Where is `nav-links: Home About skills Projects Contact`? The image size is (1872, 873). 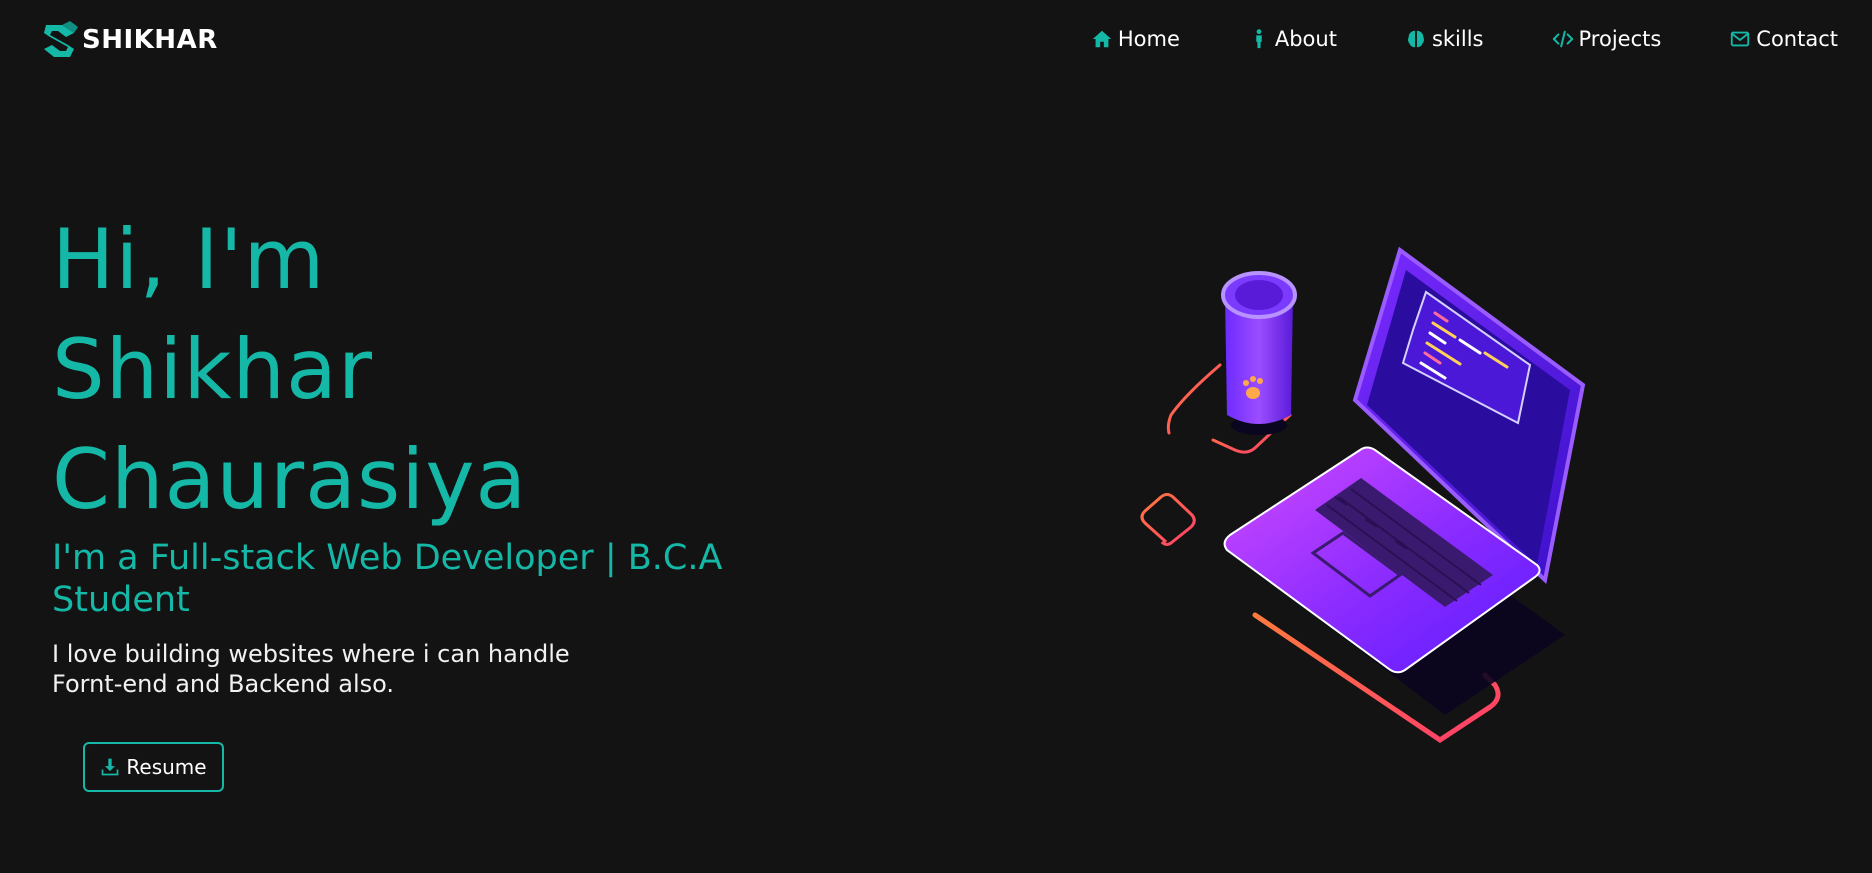
nav-links: Home About skills Projects Contact is located at coordinates (1464, 39).